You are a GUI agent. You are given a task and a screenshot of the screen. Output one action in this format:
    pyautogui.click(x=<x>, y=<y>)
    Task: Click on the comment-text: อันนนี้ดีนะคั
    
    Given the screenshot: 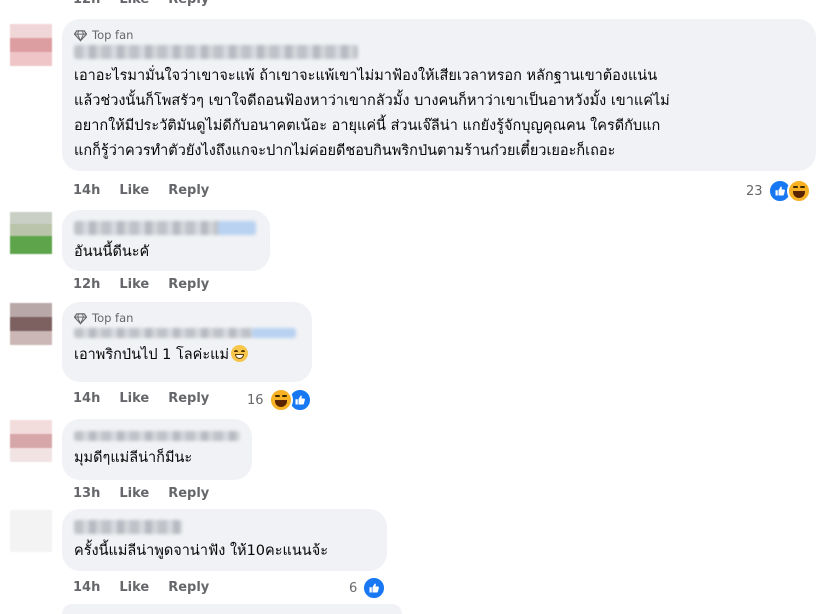 What is the action you would take?
    pyautogui.click(x=112, y=252)
    